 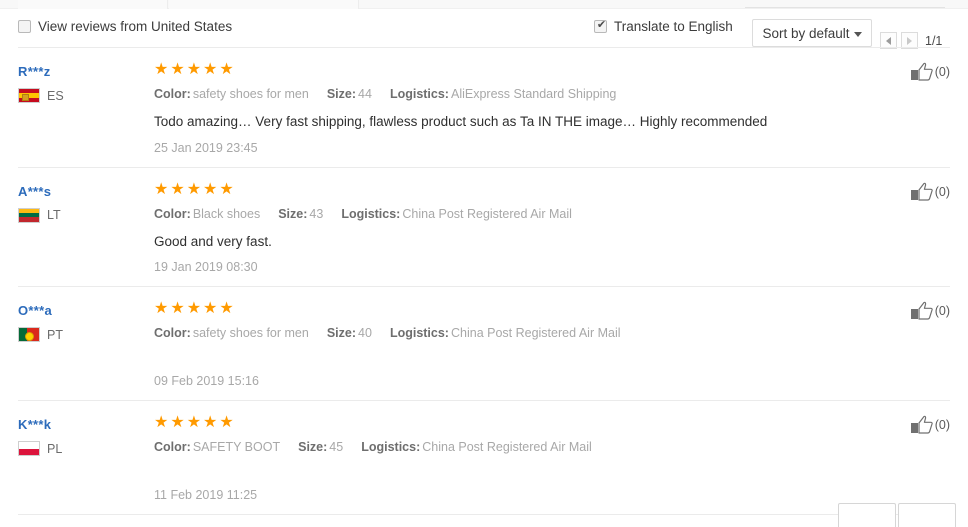 What do you see at coordinates (77, 71) in the screenshot?
I see `reviewer-username: R***z` at bounding box center [77, 71].